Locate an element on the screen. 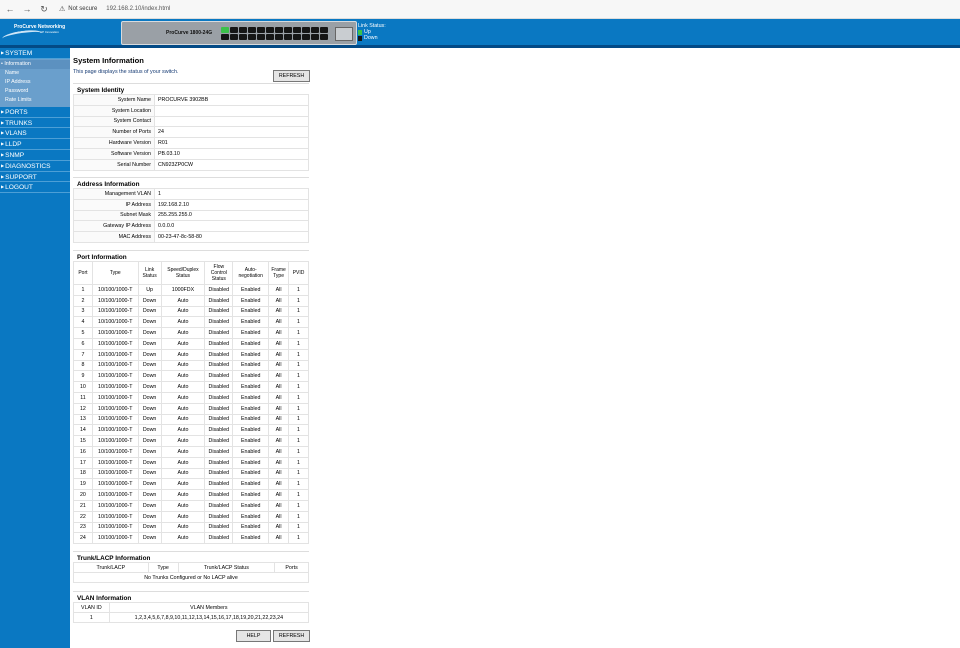  sidebar-item-logout: ▶LOGOUT is located at coordinates (35, 188).